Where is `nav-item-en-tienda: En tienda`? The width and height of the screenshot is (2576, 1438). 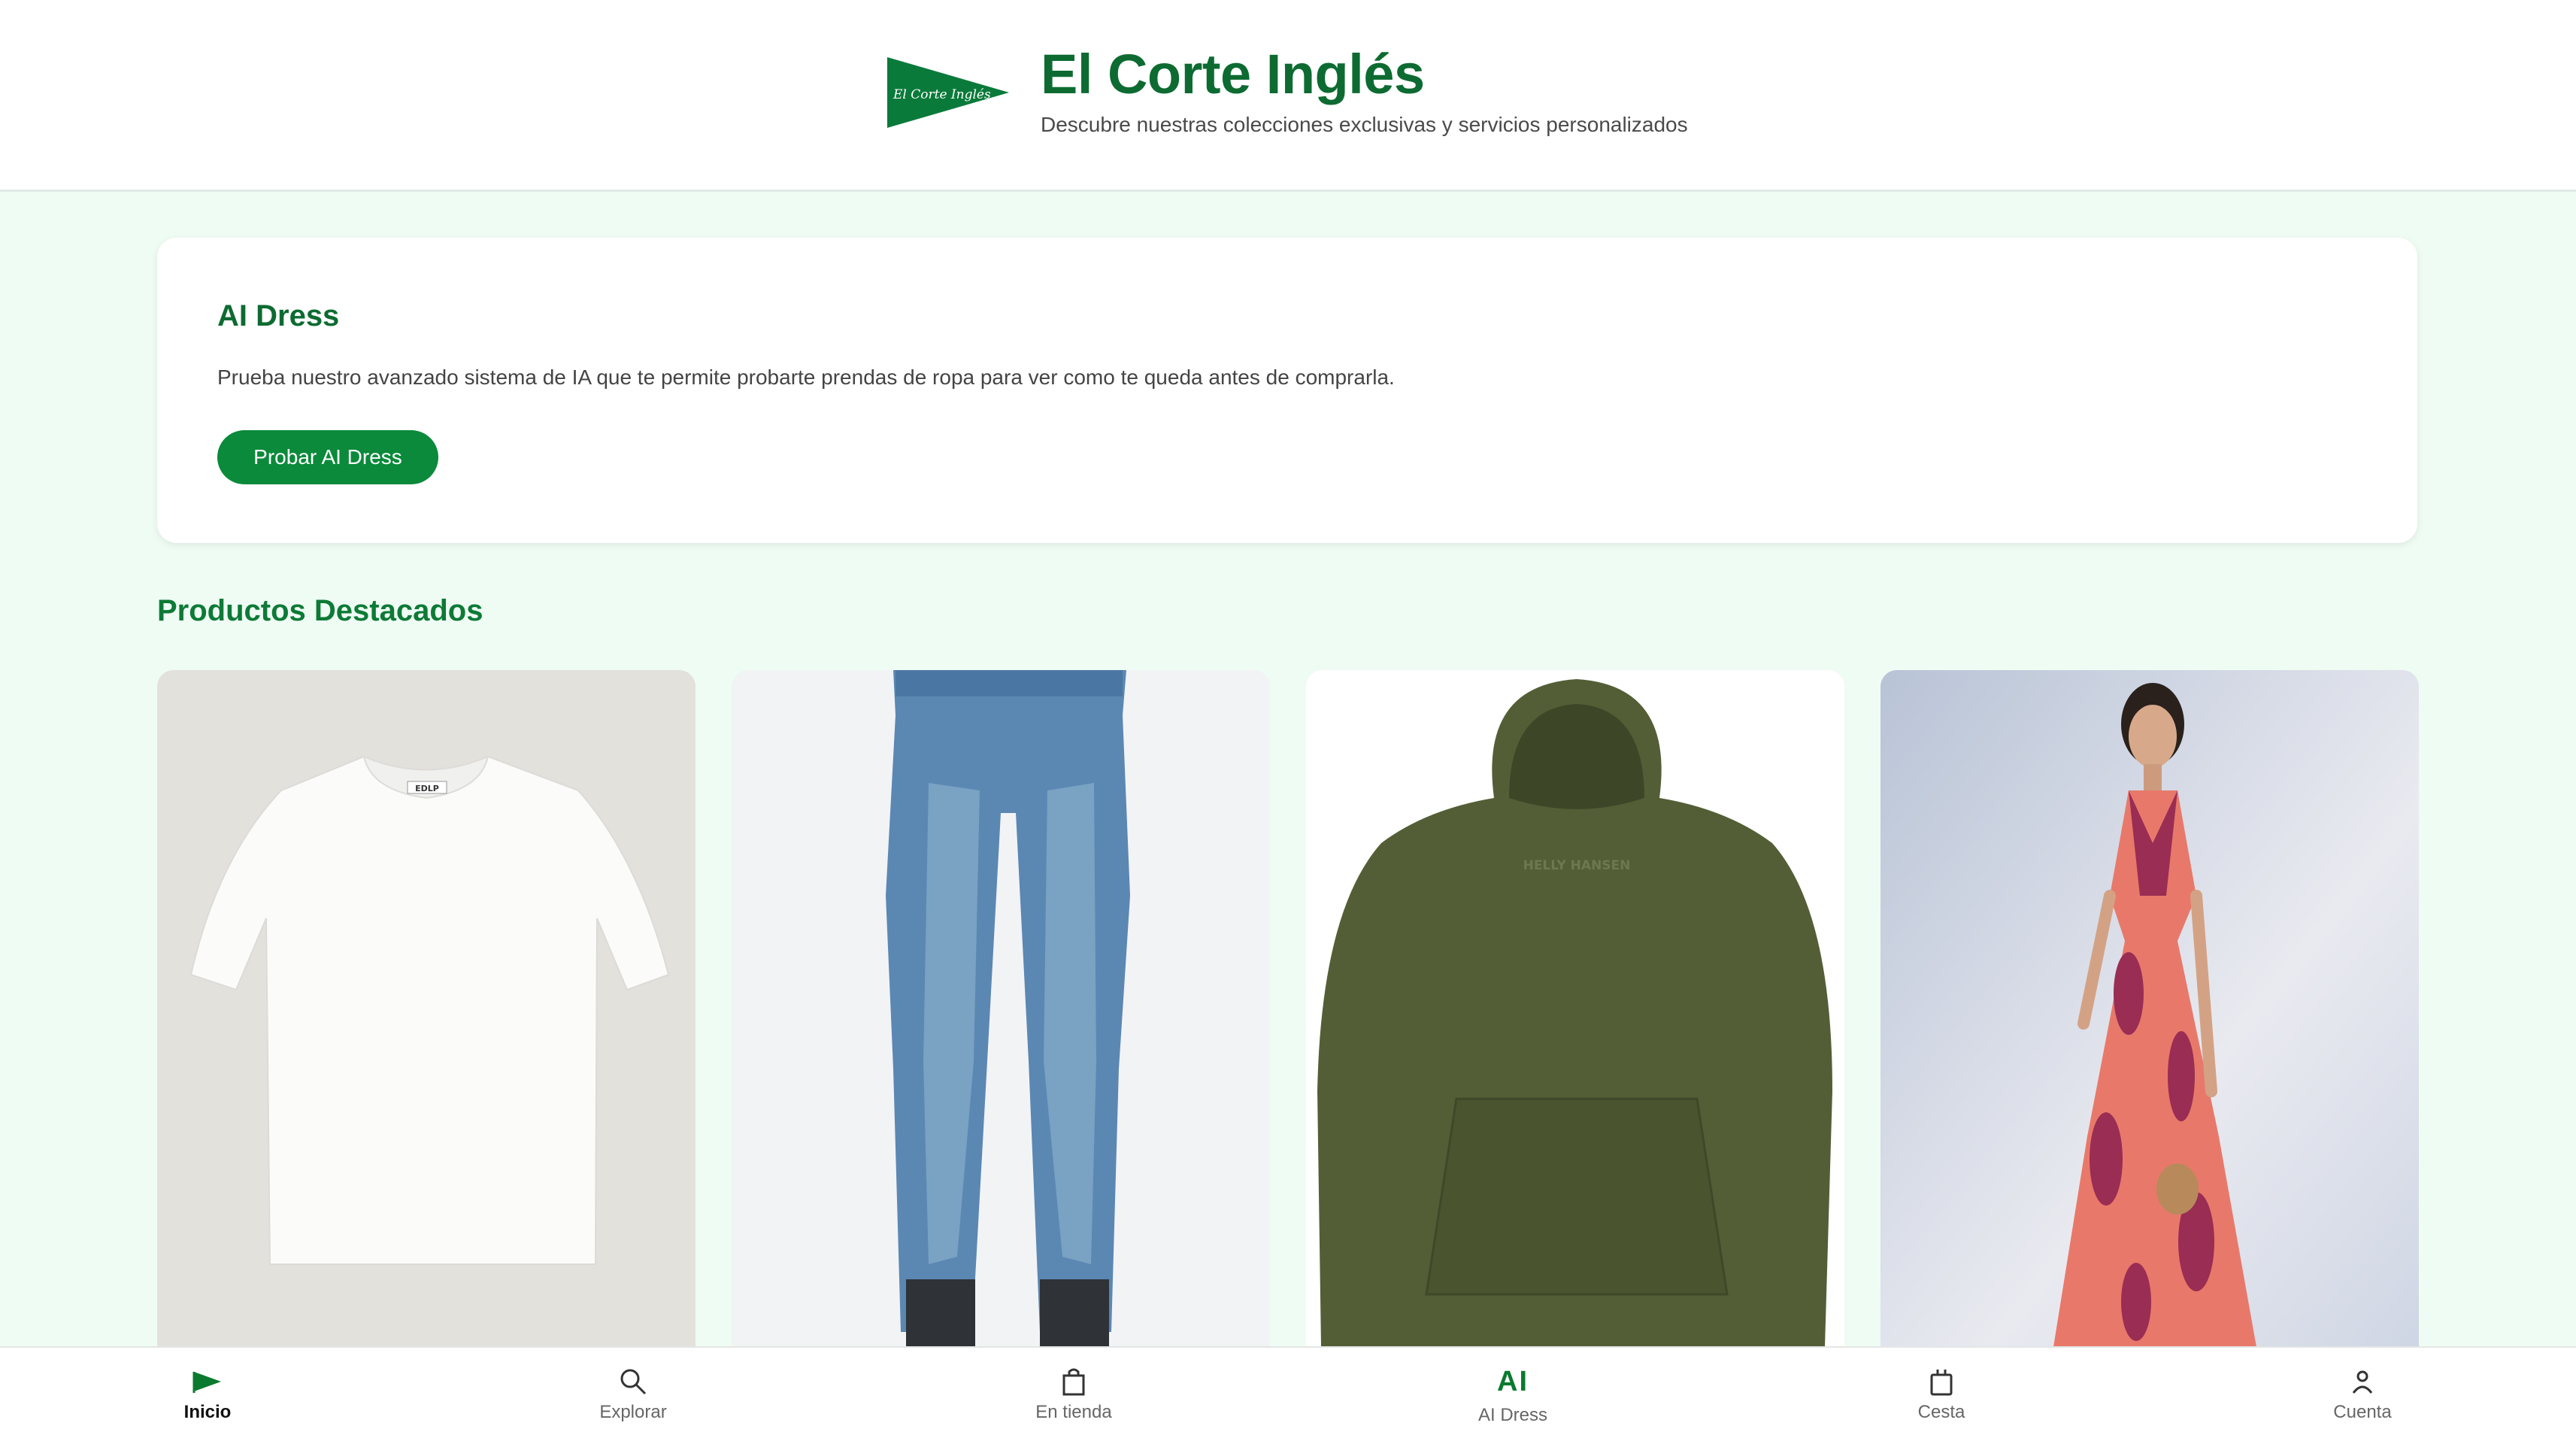
nav-item-en-tienda: En tienda is located at coordinates (1073, 1393).